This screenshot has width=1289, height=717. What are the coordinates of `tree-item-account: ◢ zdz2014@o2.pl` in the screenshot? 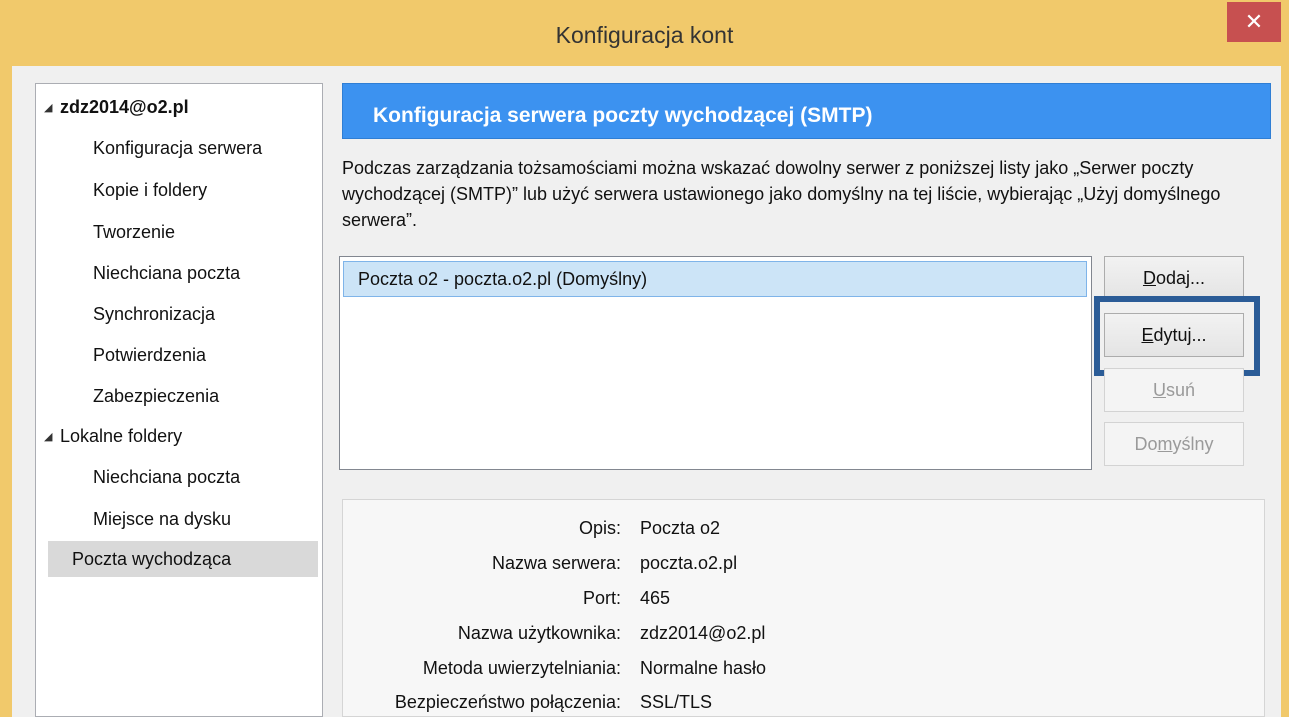 It's located at (116, 107).